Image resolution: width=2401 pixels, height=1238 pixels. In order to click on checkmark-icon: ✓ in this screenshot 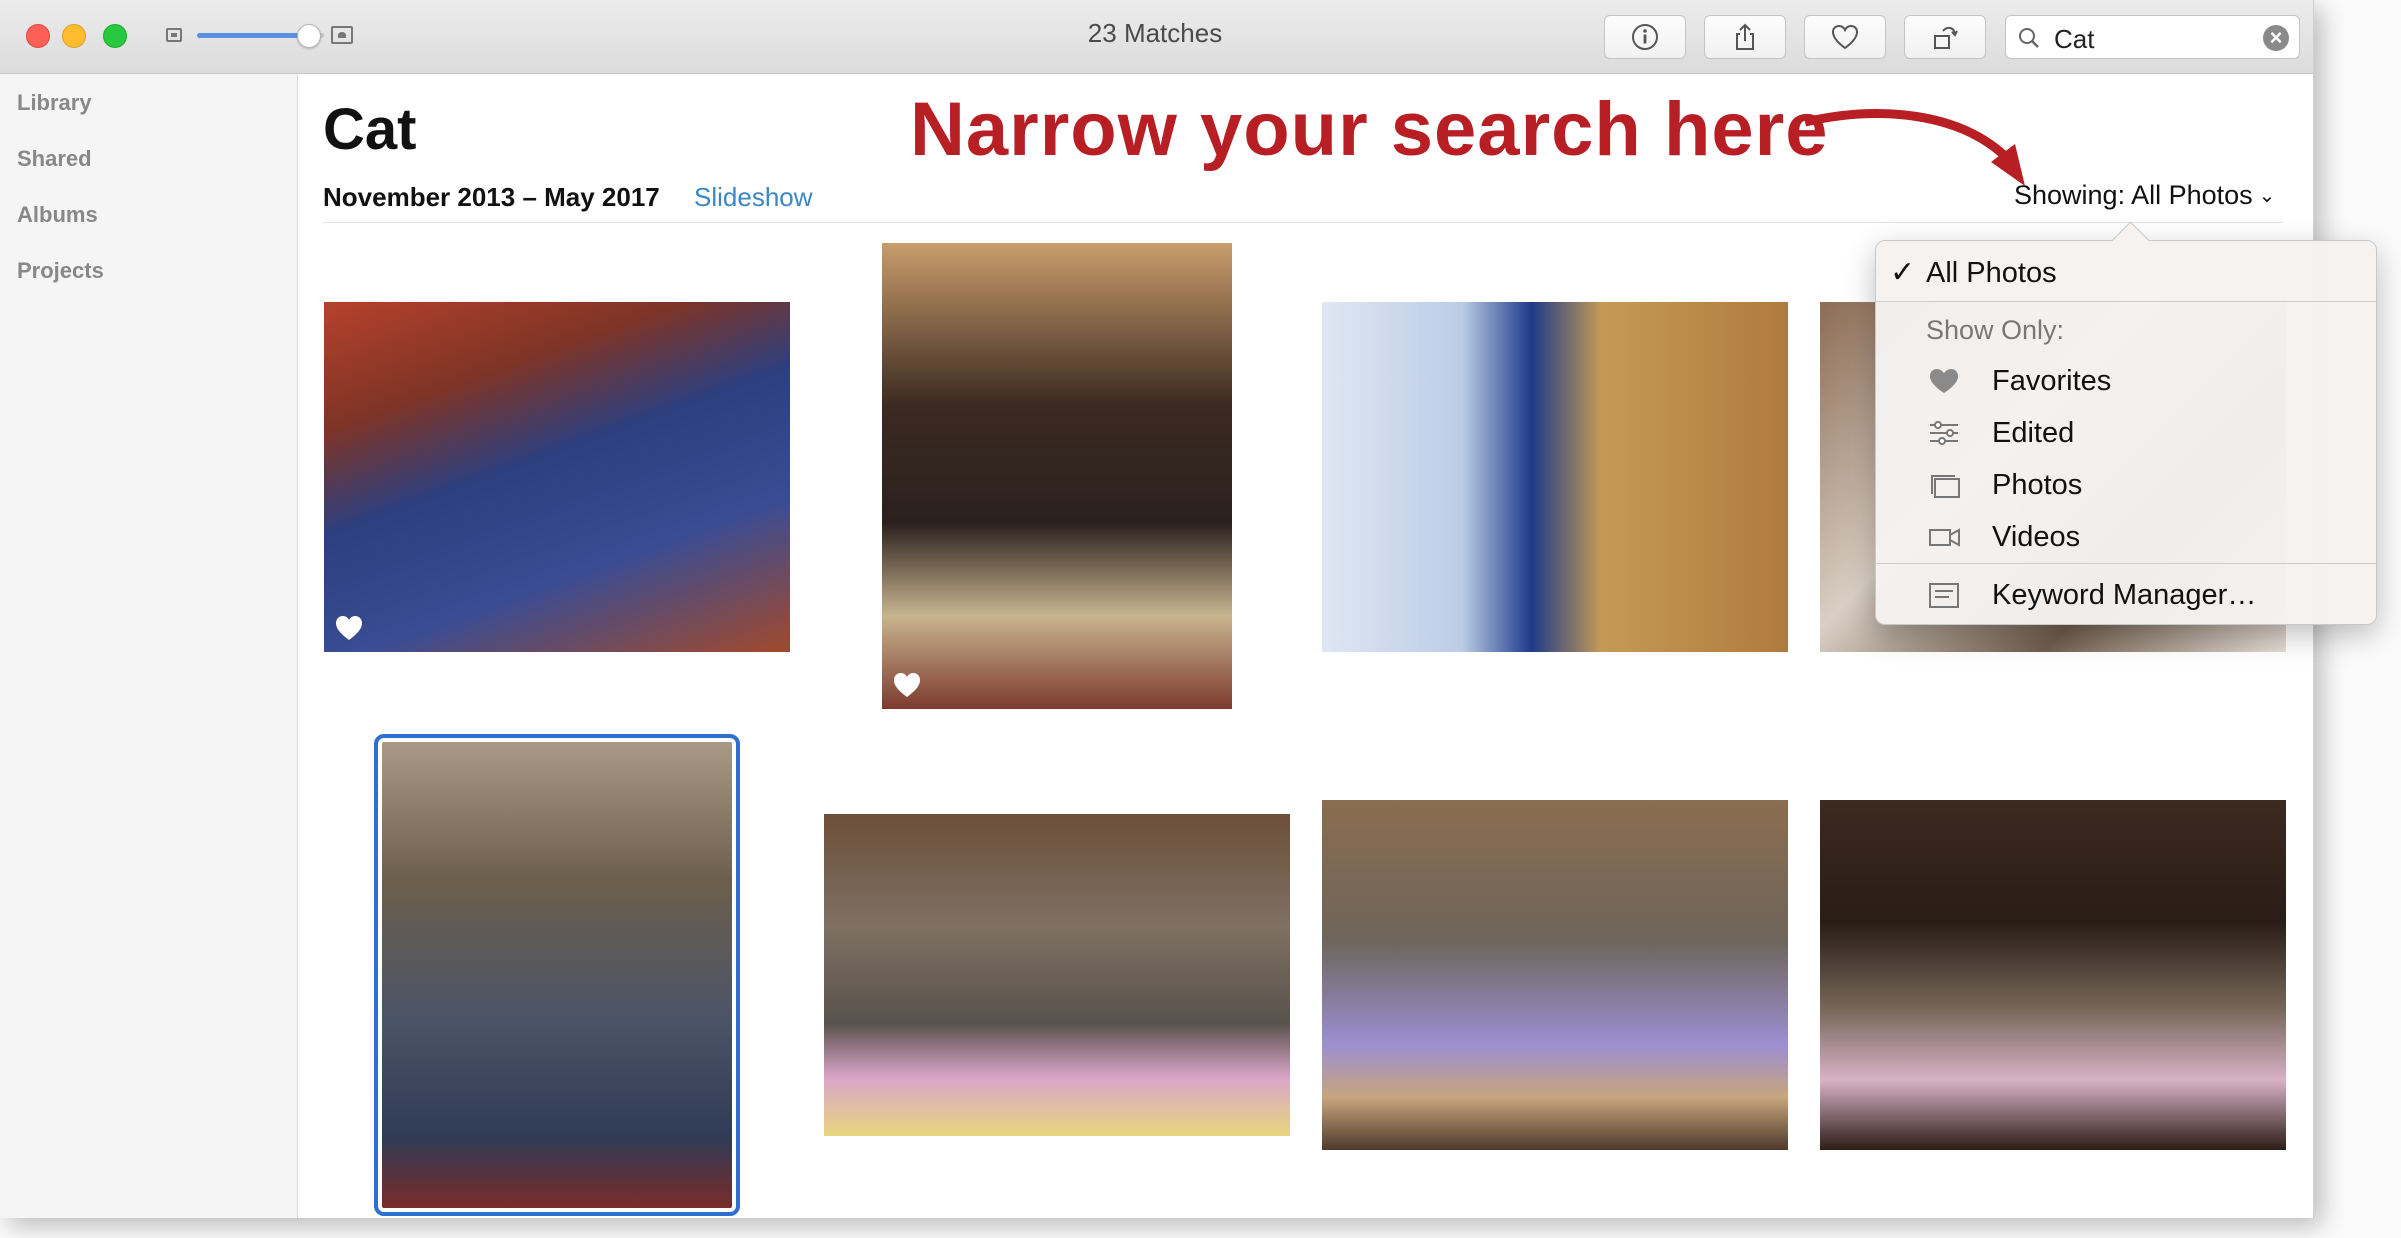, I will do `click(1903, 272)`.